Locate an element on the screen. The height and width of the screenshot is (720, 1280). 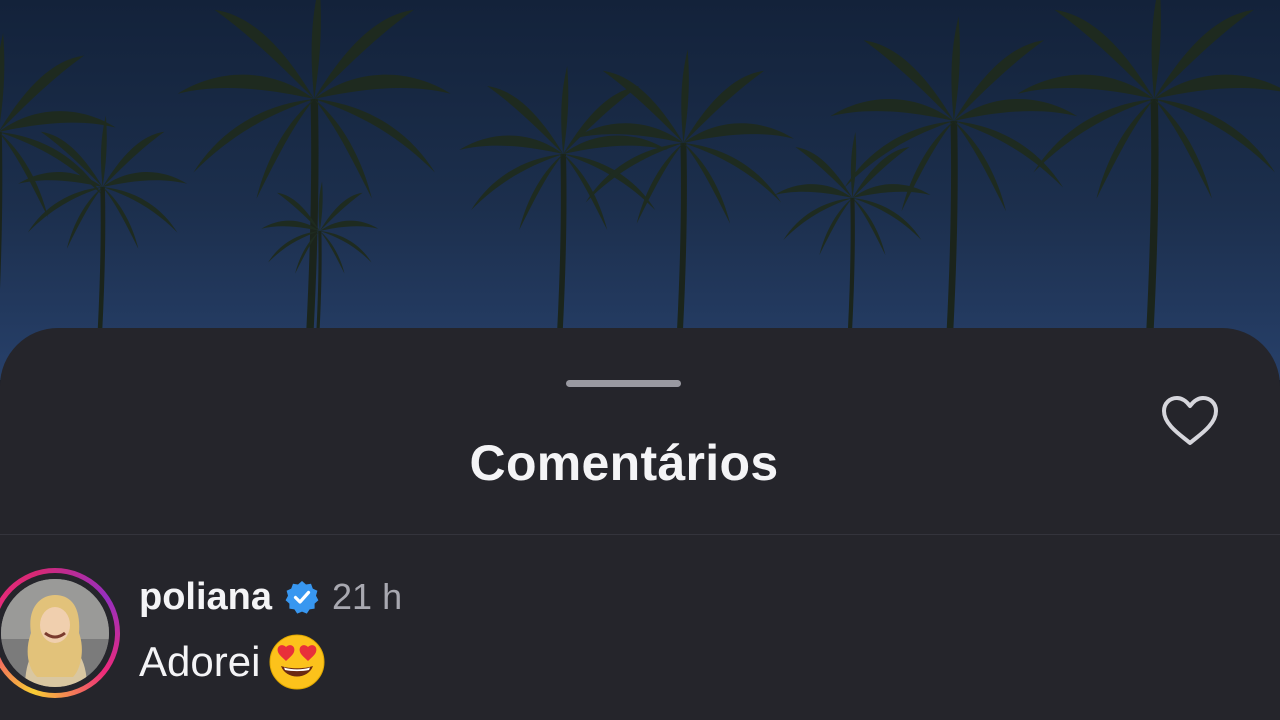
comment-timestamp: 21 h is located at coordinates (367, 596).